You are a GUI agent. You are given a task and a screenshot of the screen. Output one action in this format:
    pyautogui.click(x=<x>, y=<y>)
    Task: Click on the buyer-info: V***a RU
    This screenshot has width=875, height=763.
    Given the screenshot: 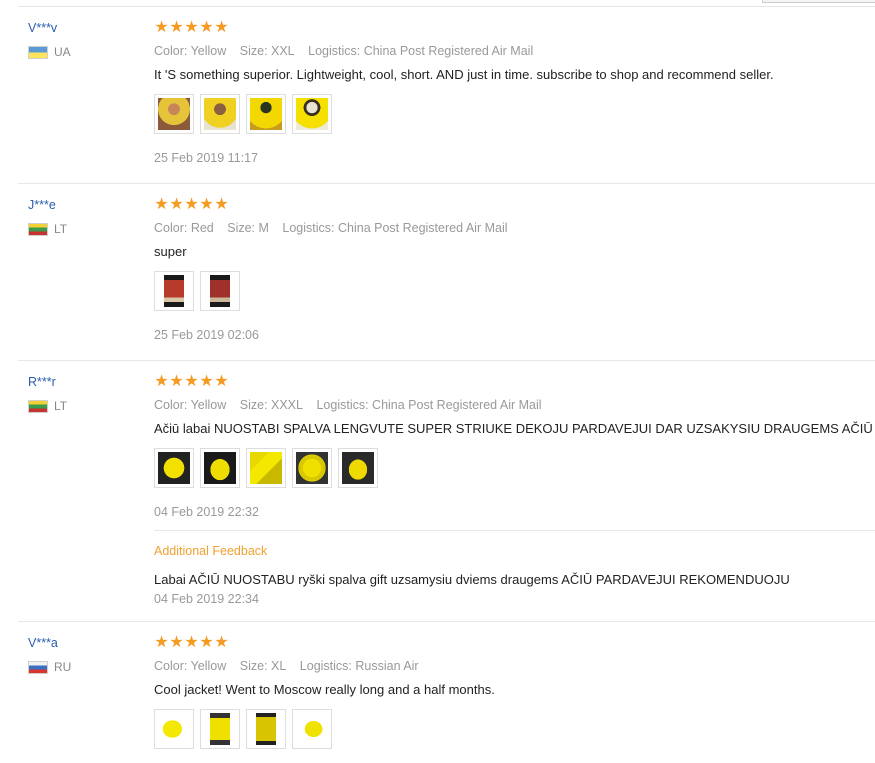 What is the action you would take?
    pyautogui.click(x=88, y=654)
    